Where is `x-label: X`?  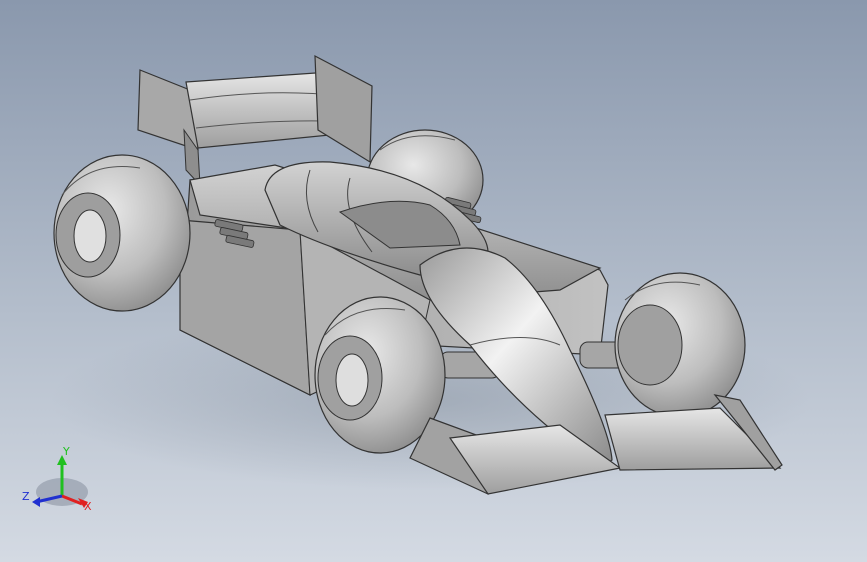
x-label: X is located at coordinates (88, 506).